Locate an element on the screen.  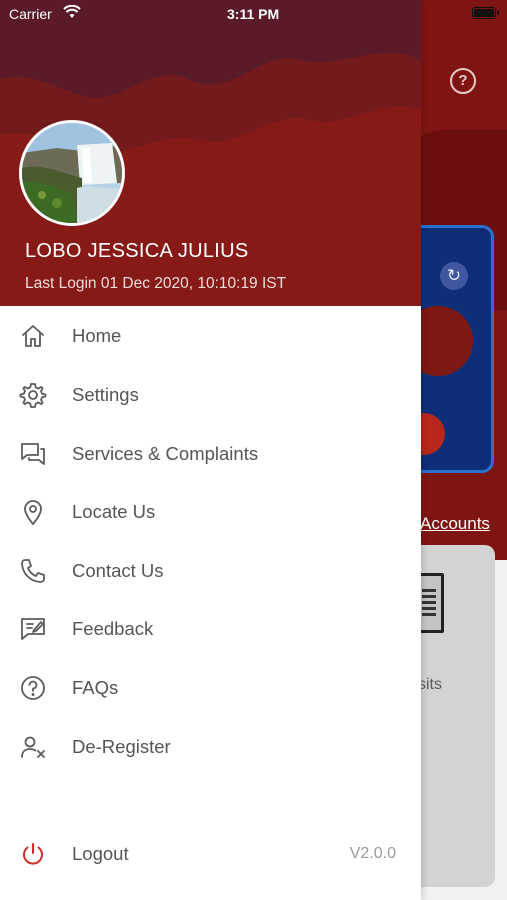
carrier-label: Carrier is located at coordinates (30, 14).